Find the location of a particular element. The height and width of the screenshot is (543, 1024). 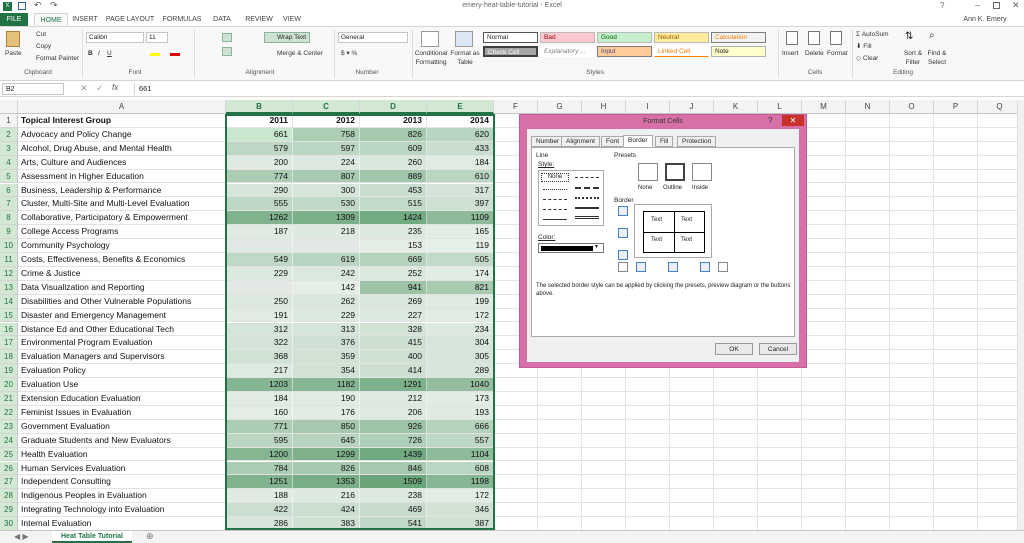

column-header-b: B is located at coordinates (259, 107).